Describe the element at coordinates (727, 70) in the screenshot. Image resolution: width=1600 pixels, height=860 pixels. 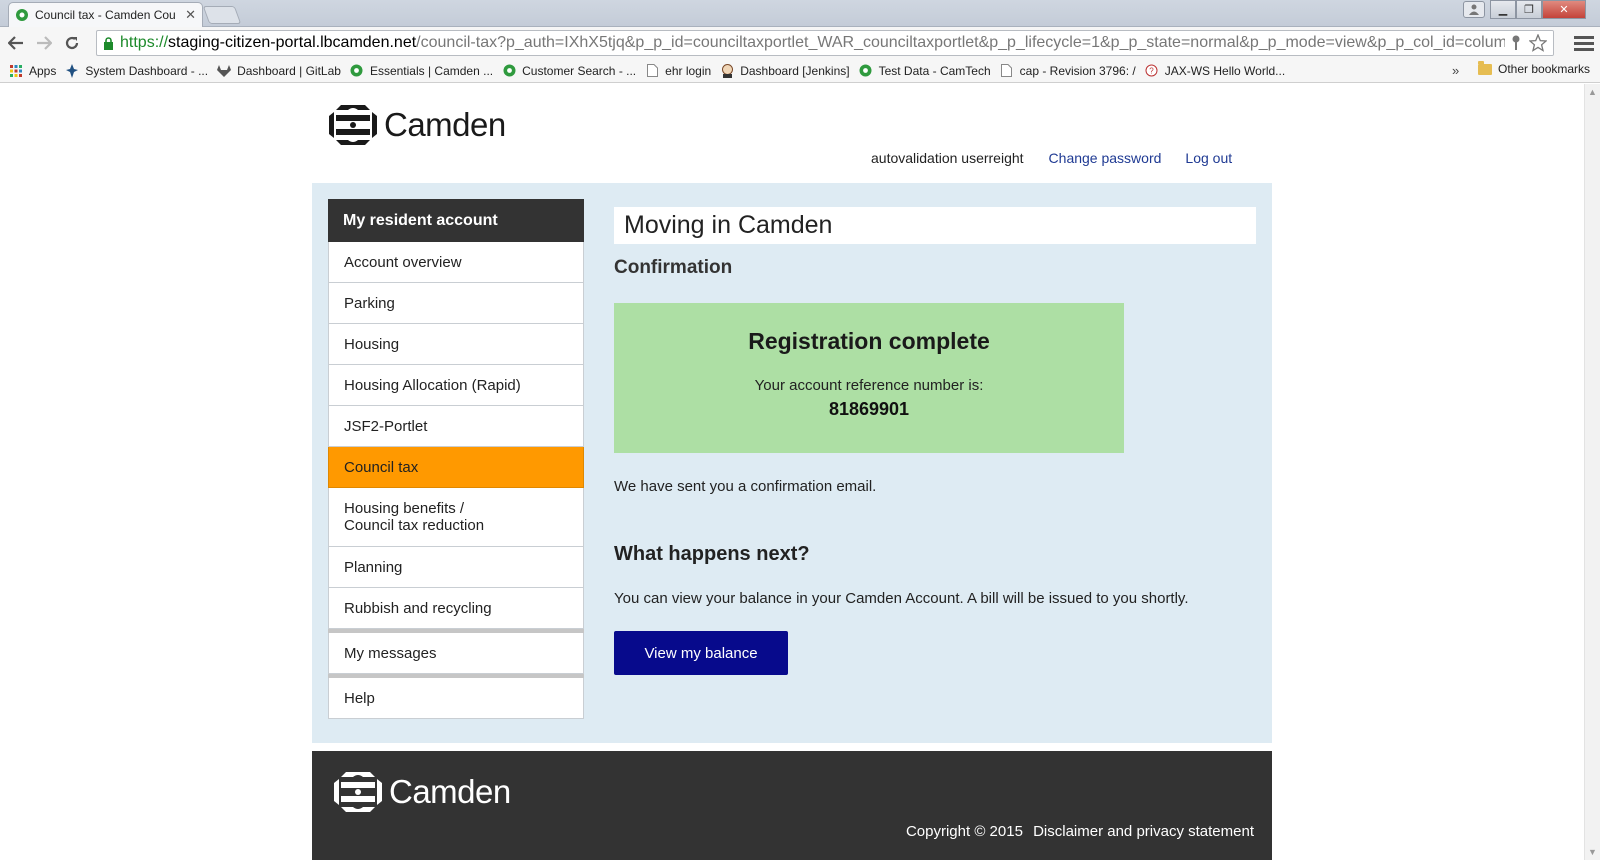
I see `jenkins-icon` at that location.